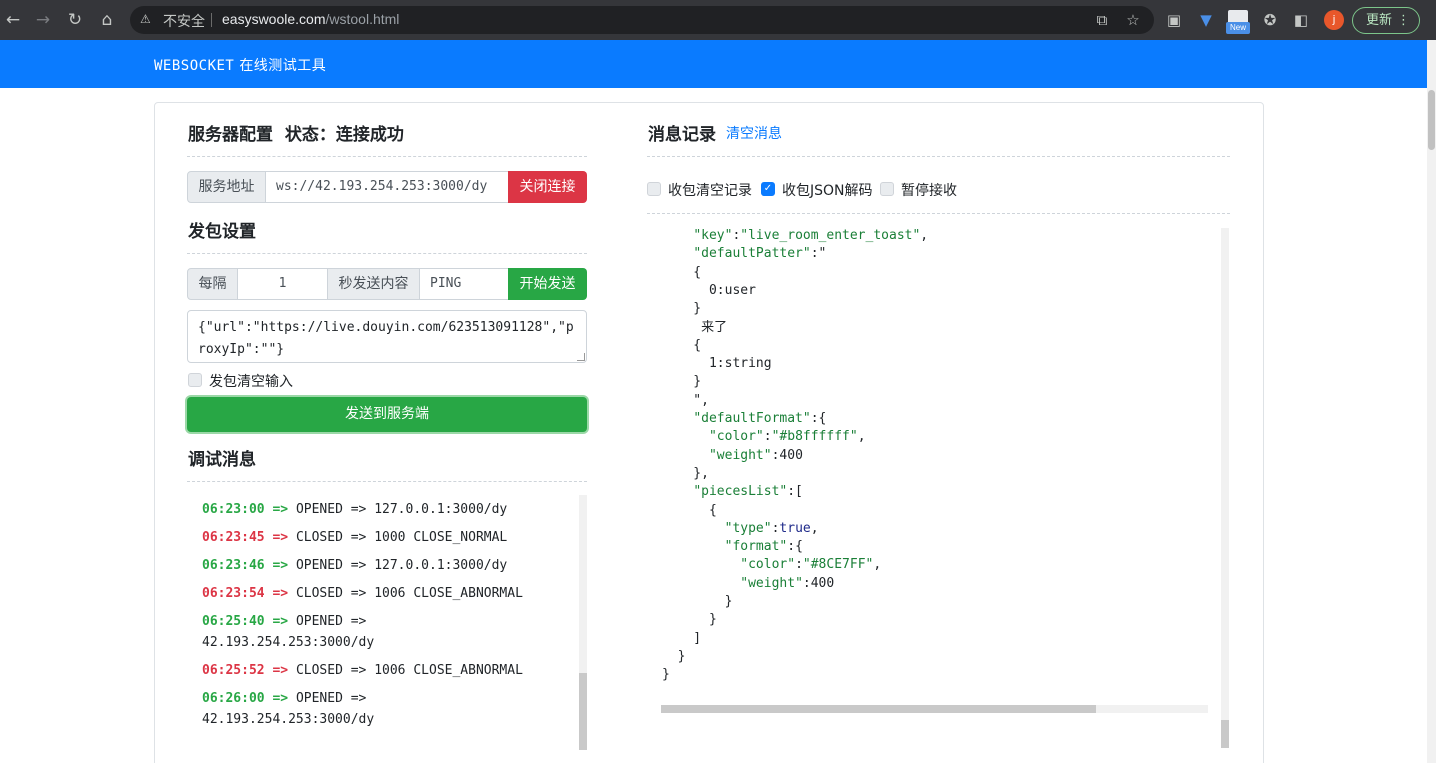  Describe the element at coordinates (695, 327) in the screenshot. I see `json-line: 来了` at that location.